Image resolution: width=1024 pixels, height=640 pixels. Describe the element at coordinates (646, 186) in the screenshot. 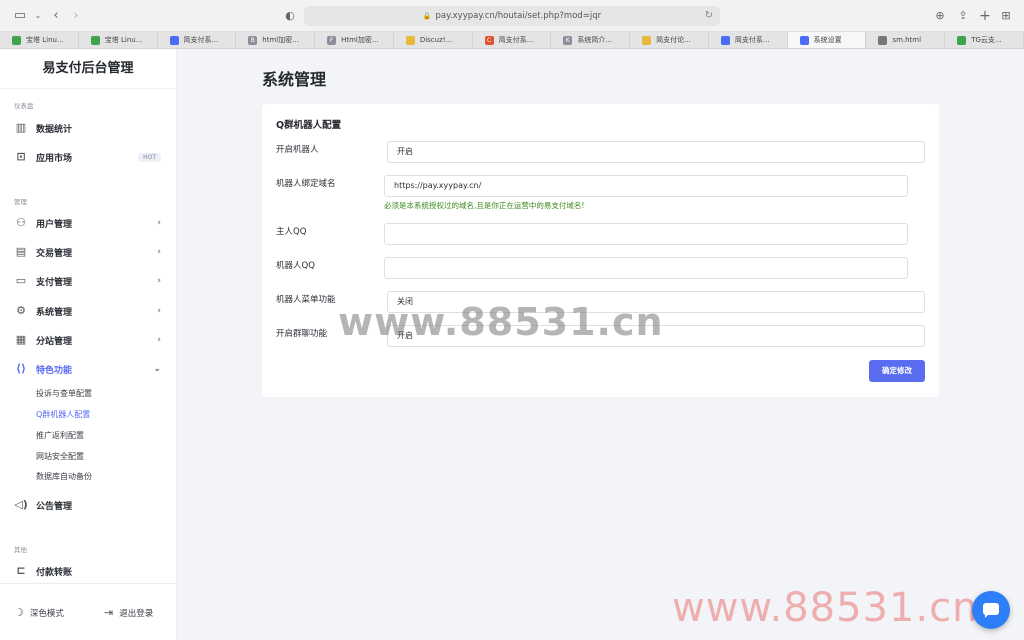

I see `bind-domain-input: https://pay.xyypay.cn/` at that location.